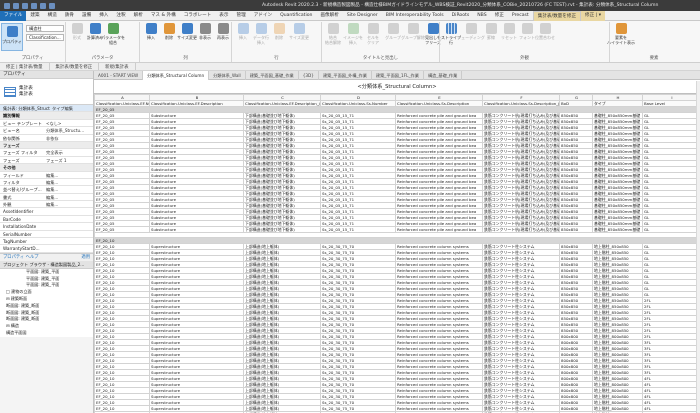  Describe the element at coordinates (12, 37) in the screenshot. I see `properties-button: プロパティ` at that location.